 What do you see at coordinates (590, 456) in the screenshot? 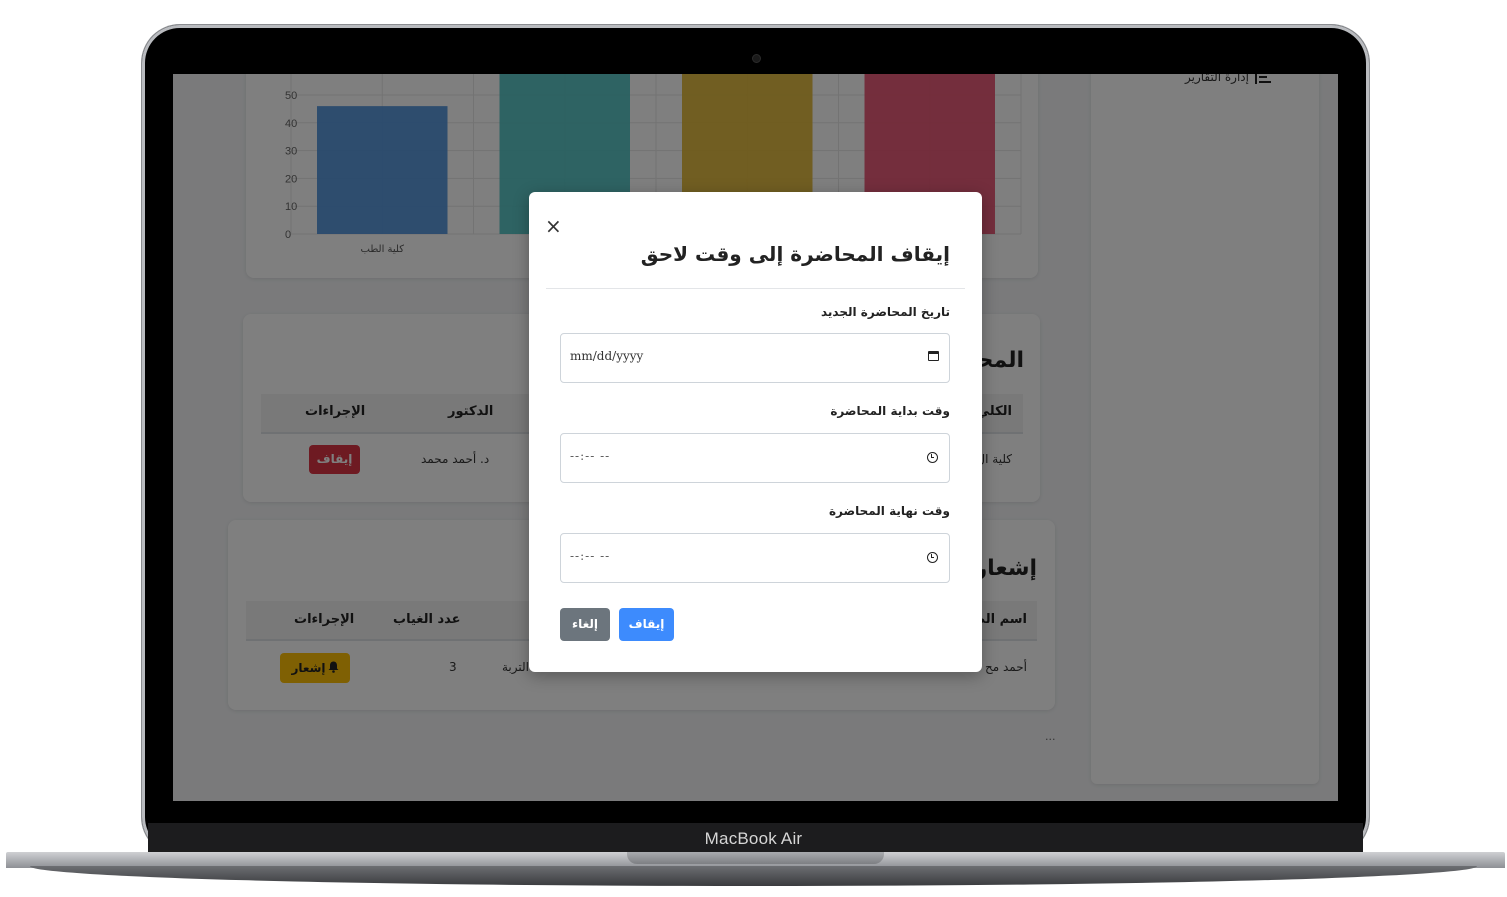
I see `start-time-placeholder: --:-- --` at bounding box center [590, 456].